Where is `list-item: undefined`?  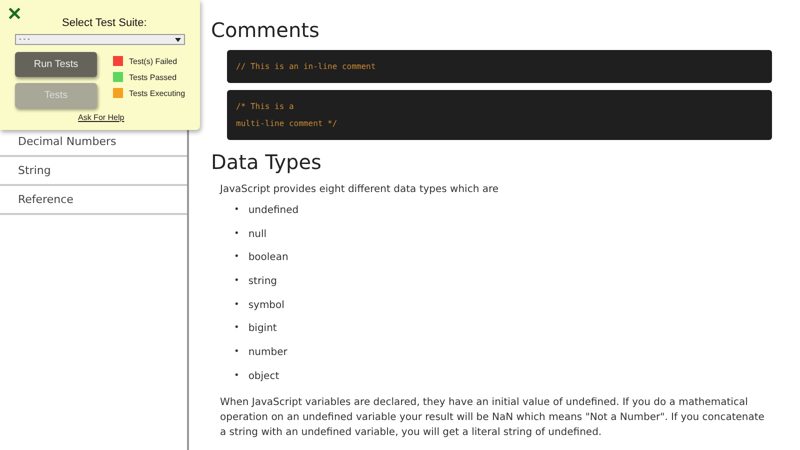
list-item: undefined is located at coordinates (273, 211).